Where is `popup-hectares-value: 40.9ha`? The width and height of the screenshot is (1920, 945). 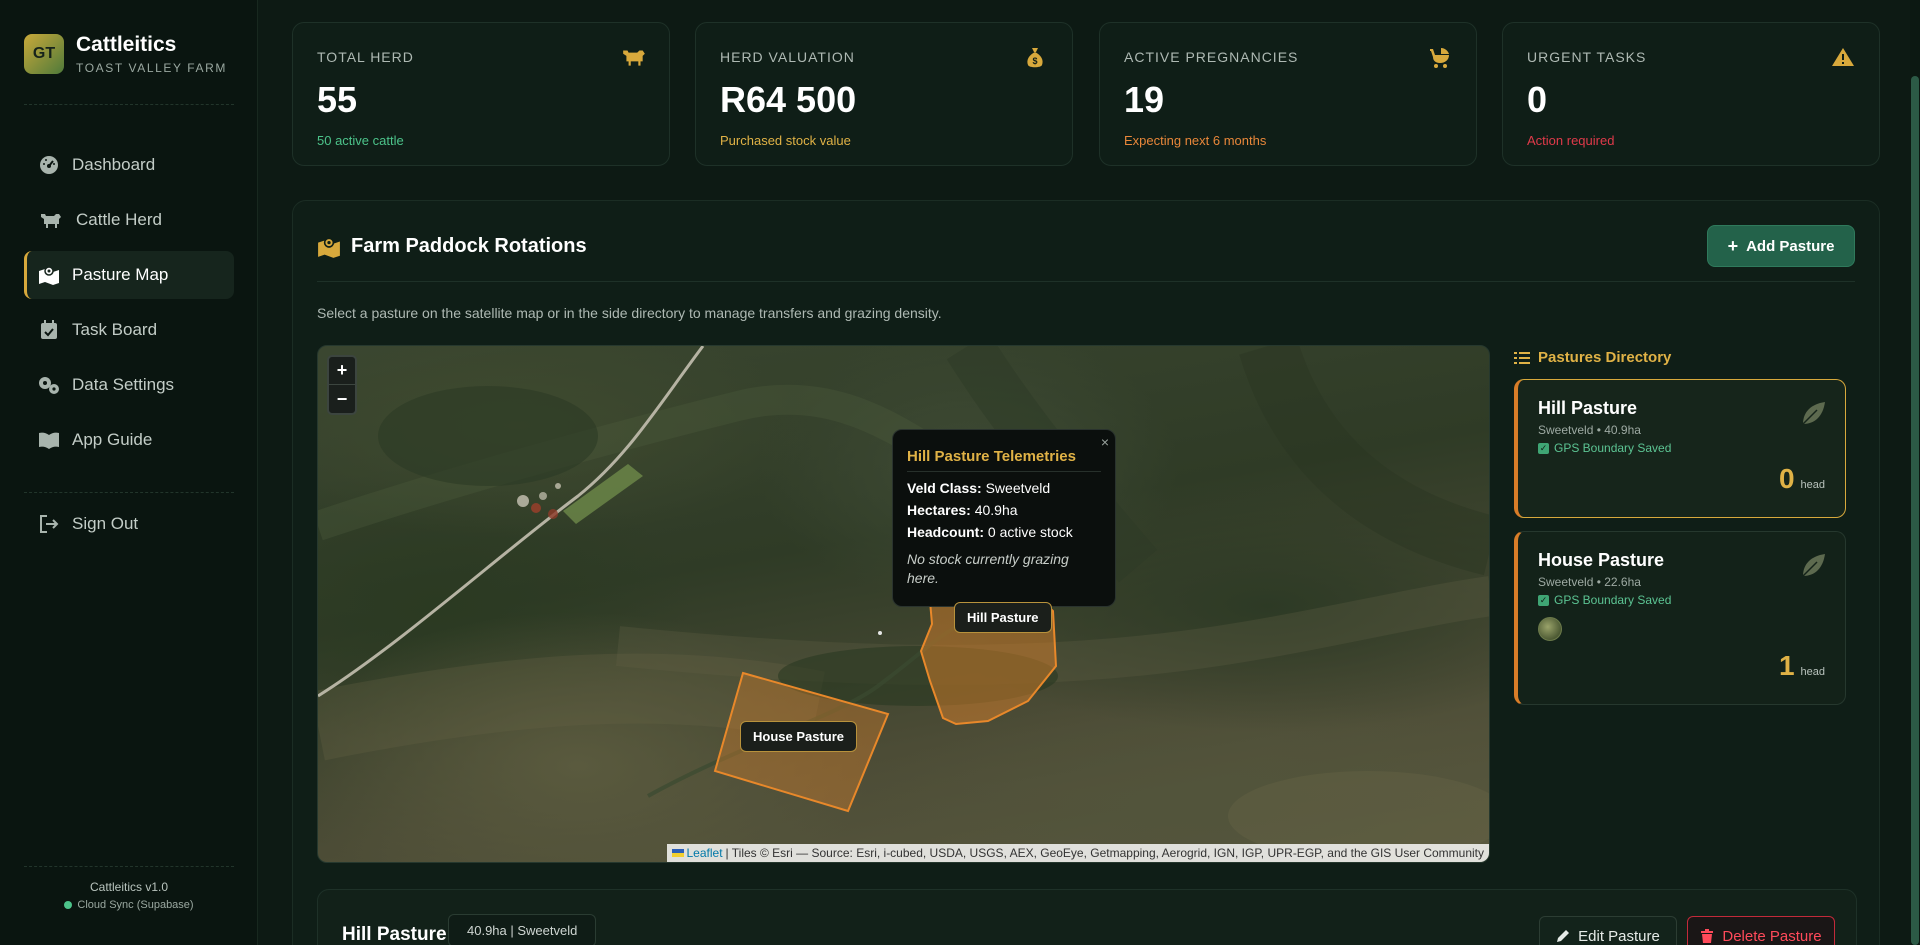 popup-hectares-value: 40.9ha is located at coordinates (996, 510).